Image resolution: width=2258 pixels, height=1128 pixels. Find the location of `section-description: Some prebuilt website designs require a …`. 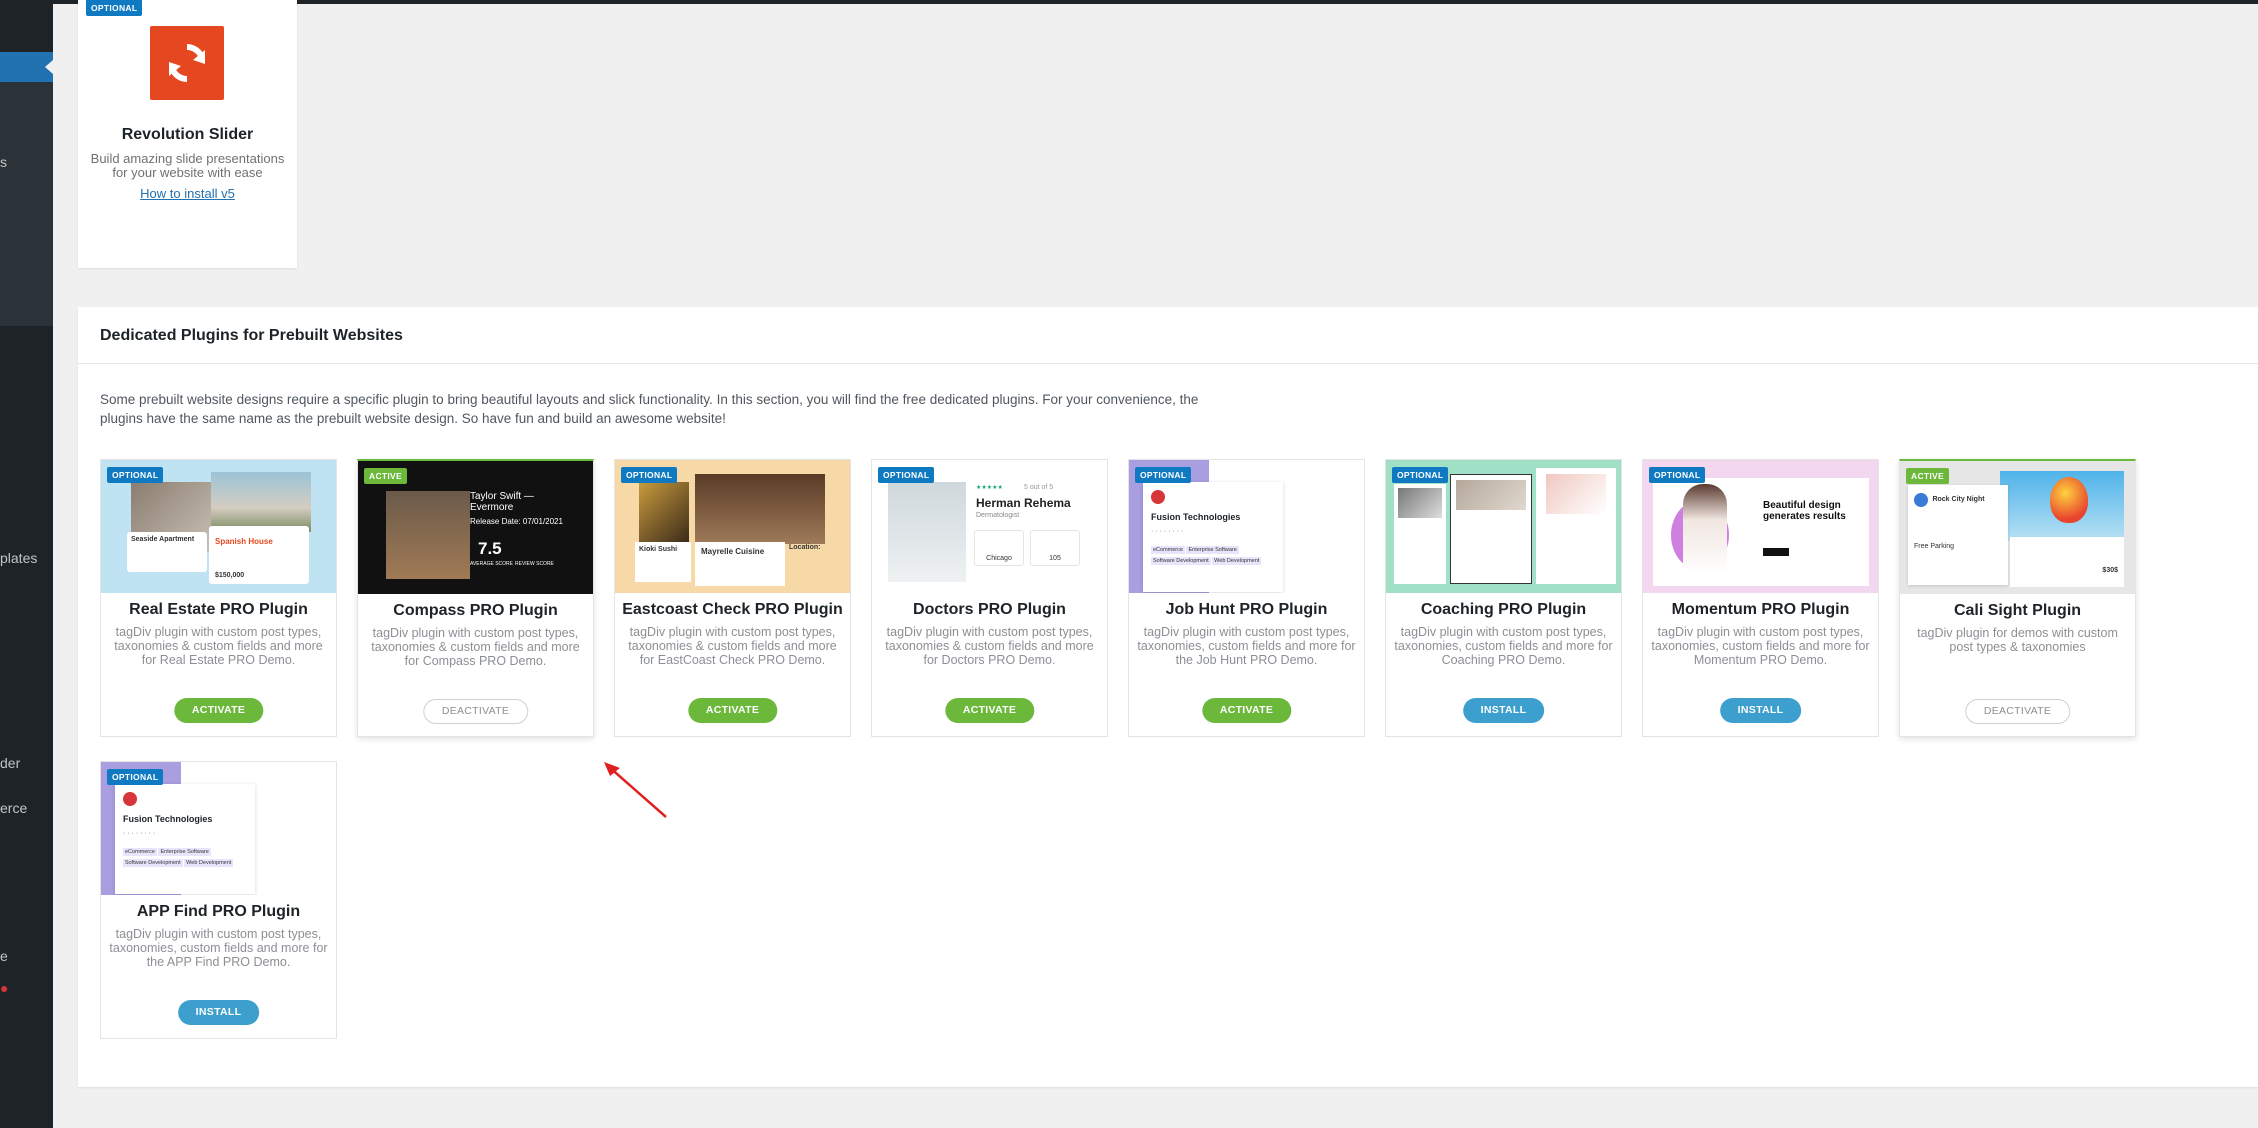

section-description: Some prebuilt website designs require a … is located at coordinates (649, 409).